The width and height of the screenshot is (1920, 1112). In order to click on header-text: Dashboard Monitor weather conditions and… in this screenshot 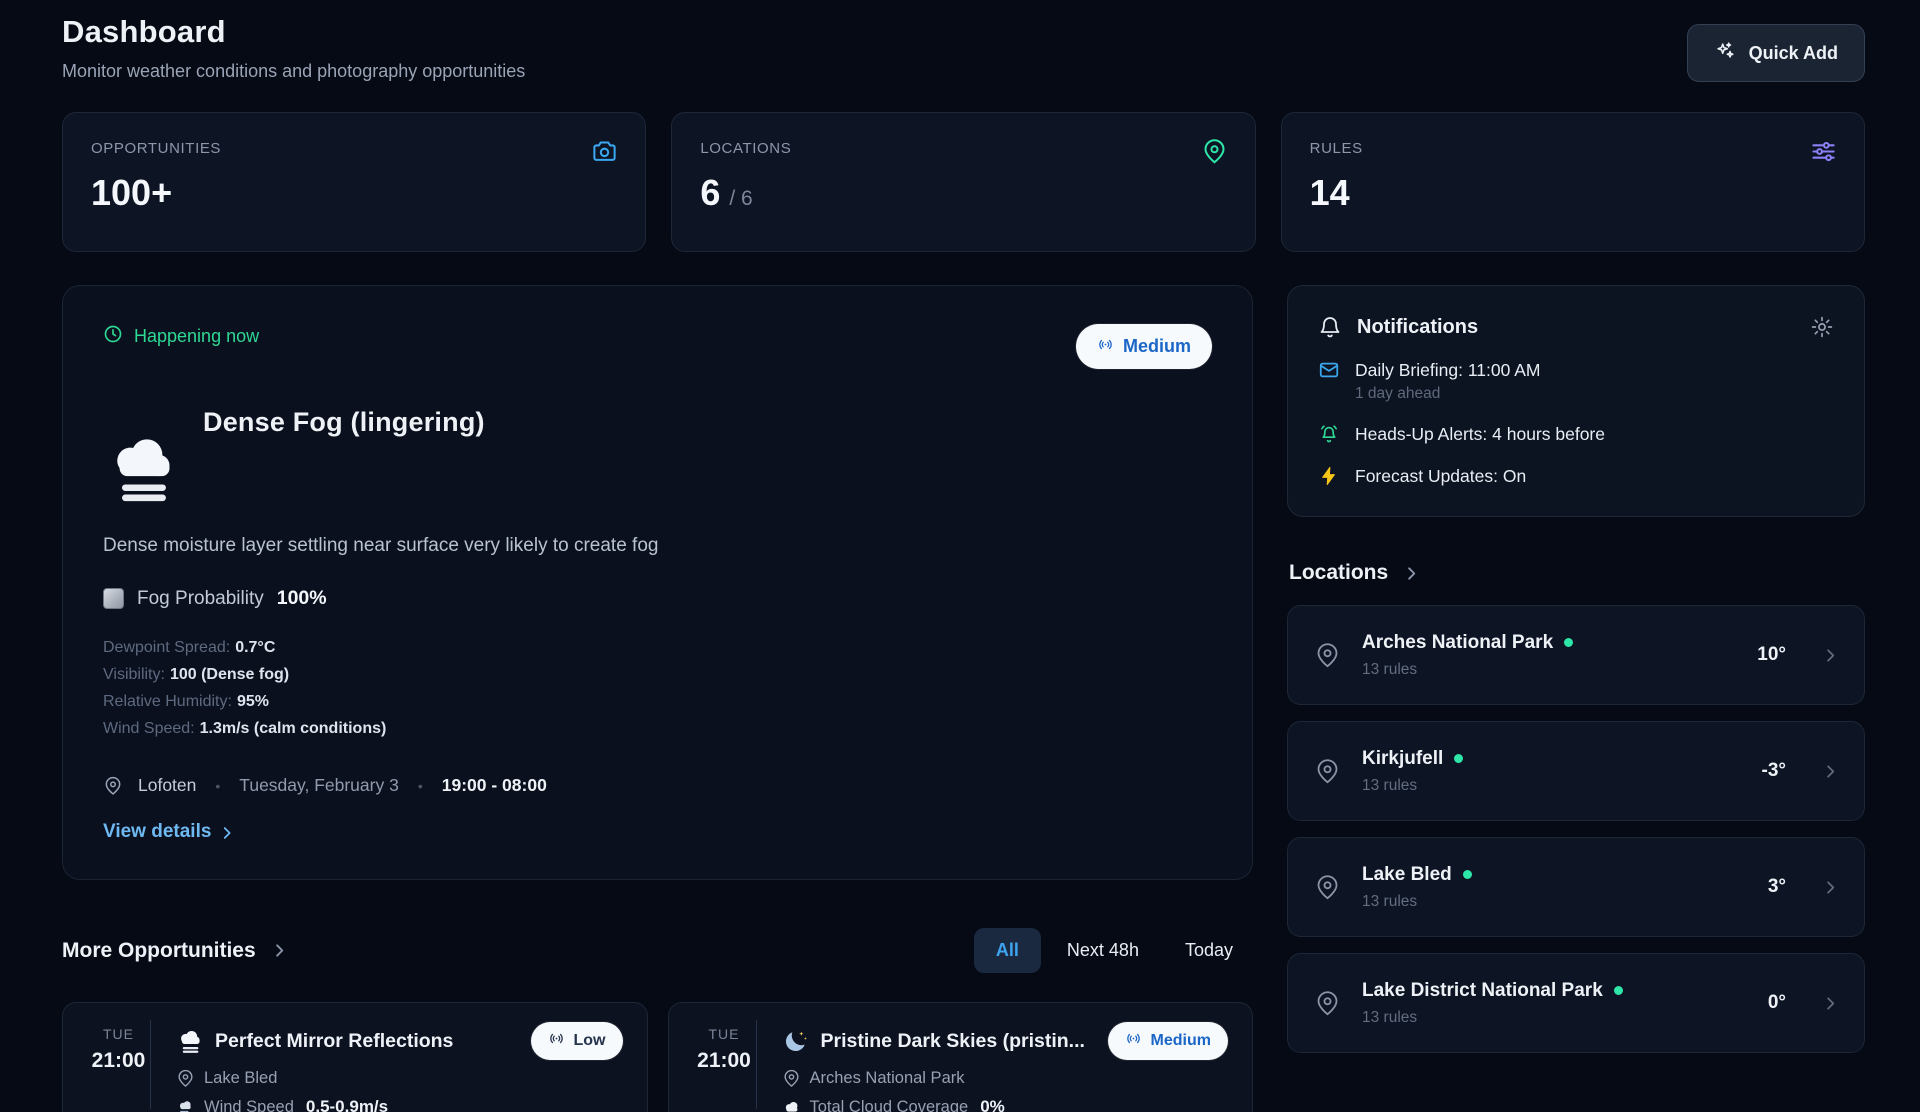, I will do `click(293, 48)`.